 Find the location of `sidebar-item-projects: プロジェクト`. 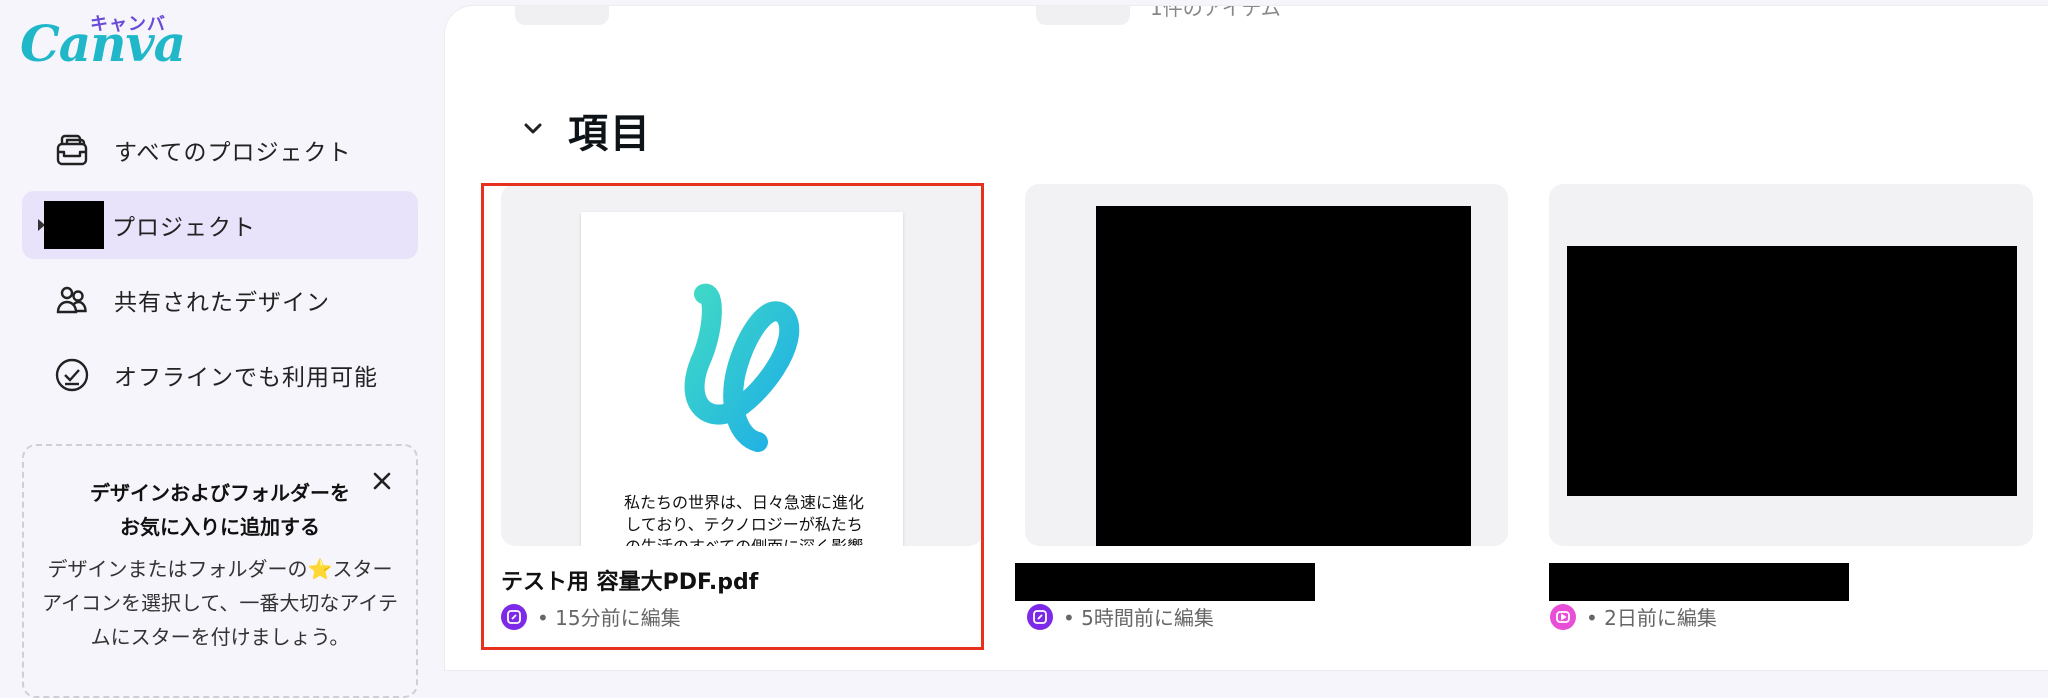

sidebar-item-projects: プロジェクト is located at coordinates (220, 225).